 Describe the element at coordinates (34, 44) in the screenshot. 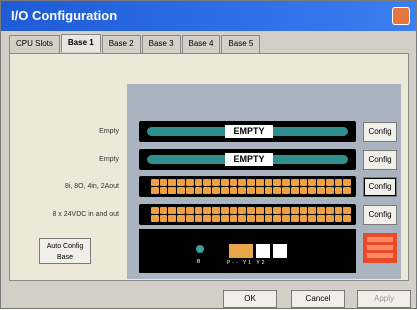

I see `tab-cpu-slots: CPU Slots` at that location.